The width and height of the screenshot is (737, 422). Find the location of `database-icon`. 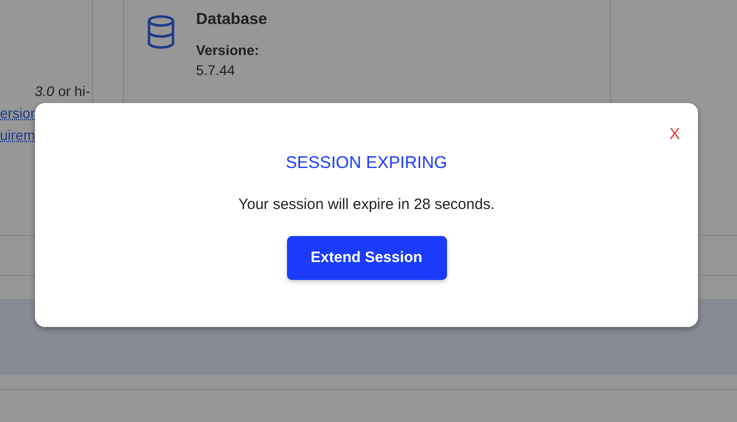

database-icon is located at coordinates (161, 32).